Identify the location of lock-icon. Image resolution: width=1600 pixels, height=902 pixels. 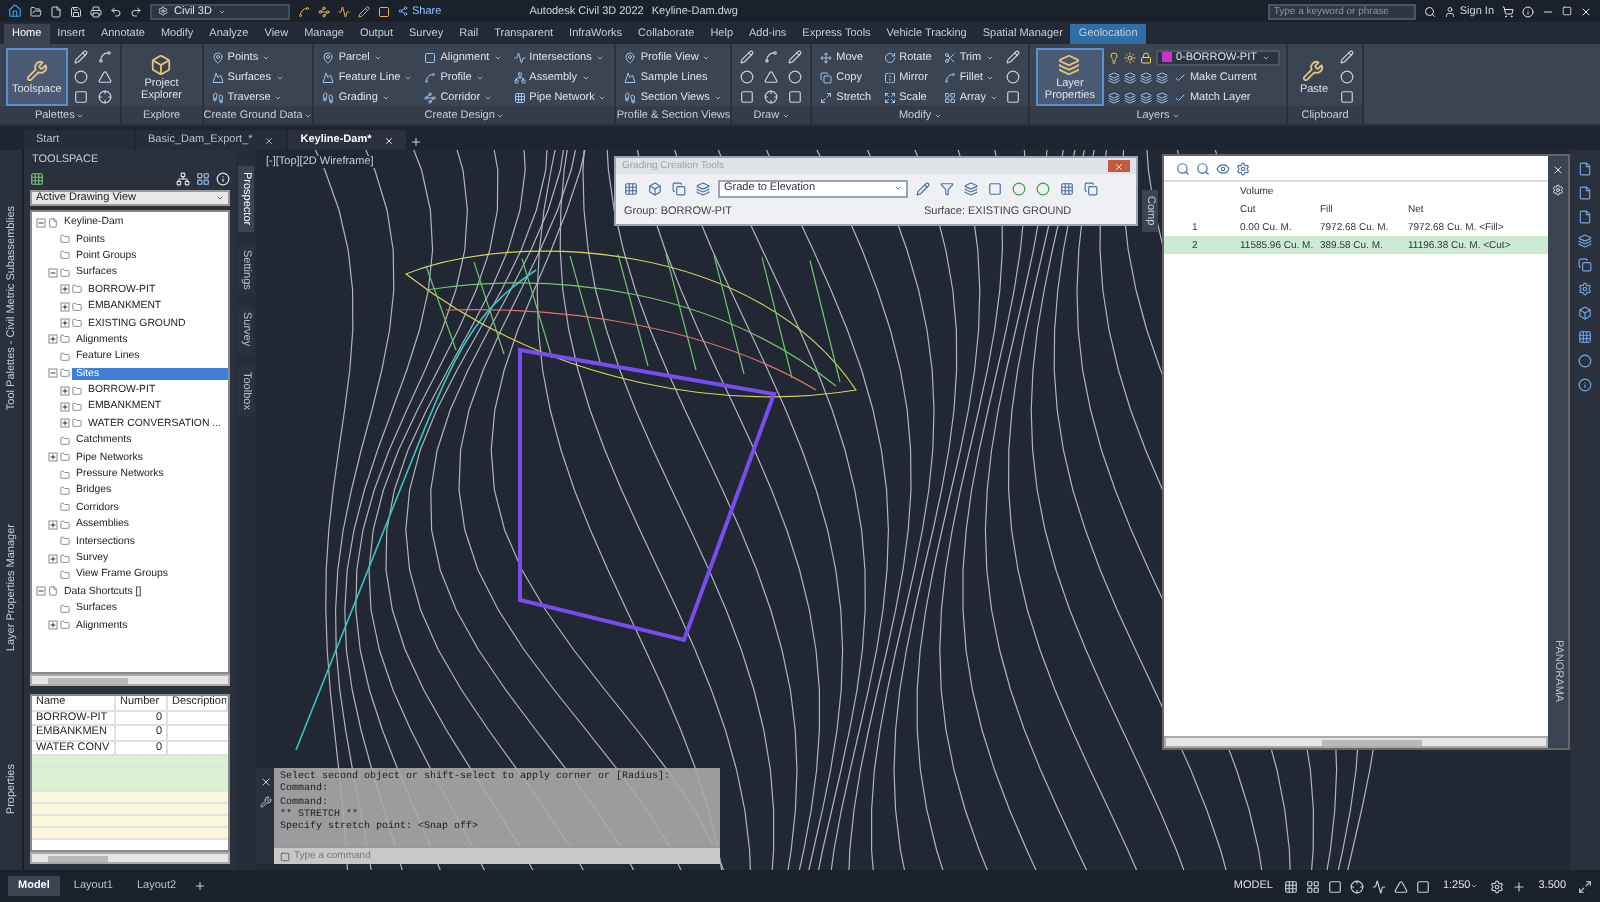
(1145, 57).